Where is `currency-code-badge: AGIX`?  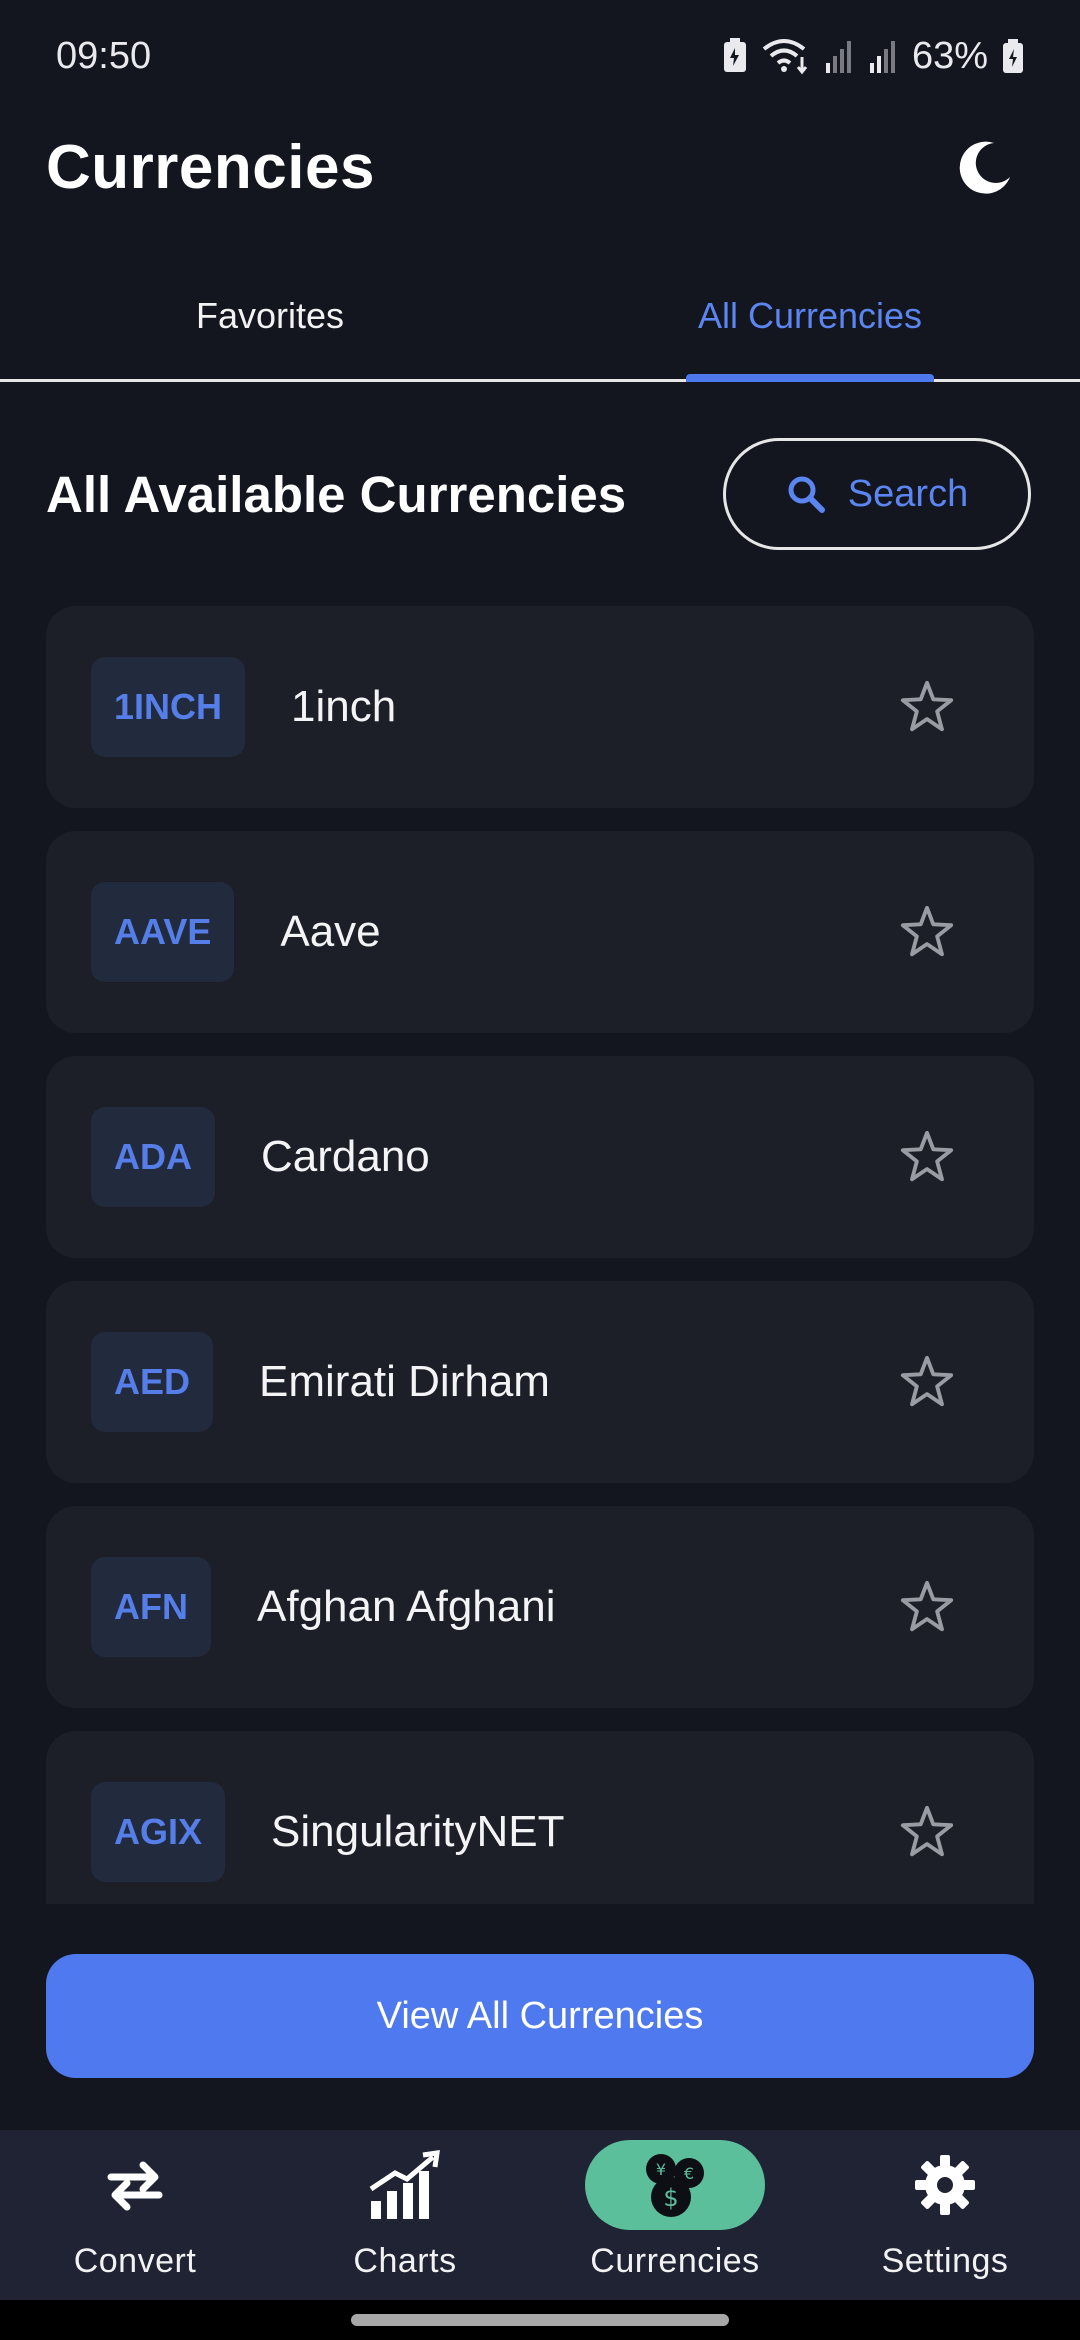 currency-code-badge: AGIX is located at coordinates (158, 1832).